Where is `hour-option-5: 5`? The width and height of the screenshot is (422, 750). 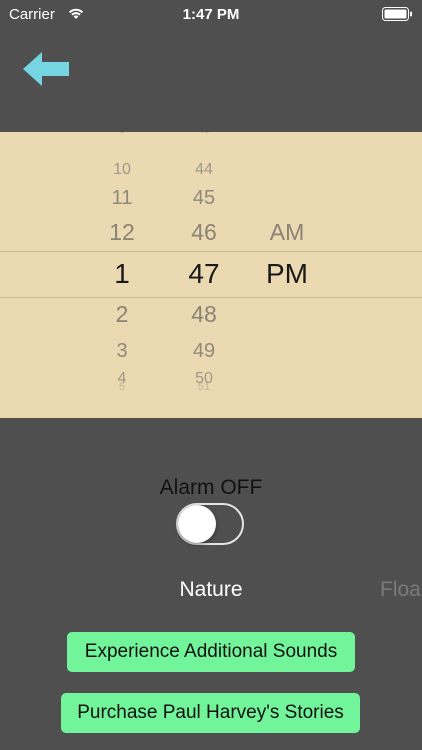
hour-option-5: 5 is located at coordinates (122, 387).